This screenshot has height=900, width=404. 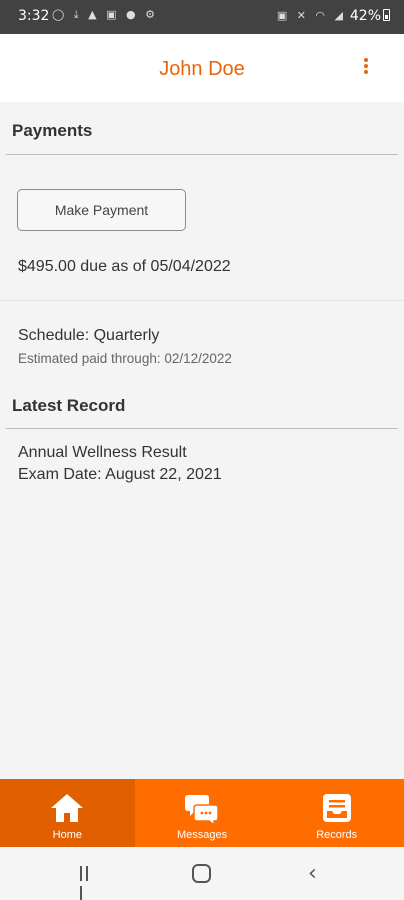 What do you see at coordinates (202, 835) in the screenshot?
I see `nav-messages-label: Messages` at bounding box center [202, 835].